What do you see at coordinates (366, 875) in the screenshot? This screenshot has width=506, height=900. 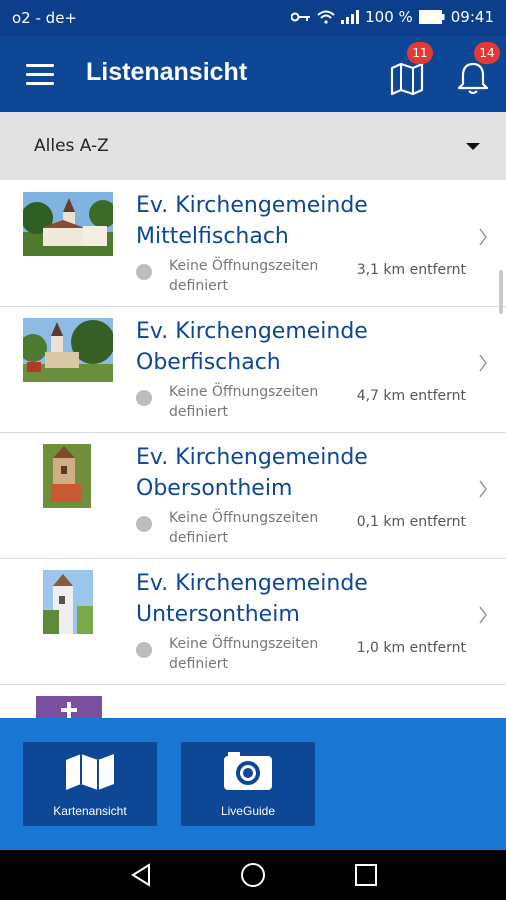 I see `recents-icon` at bounding box center [366, 875].